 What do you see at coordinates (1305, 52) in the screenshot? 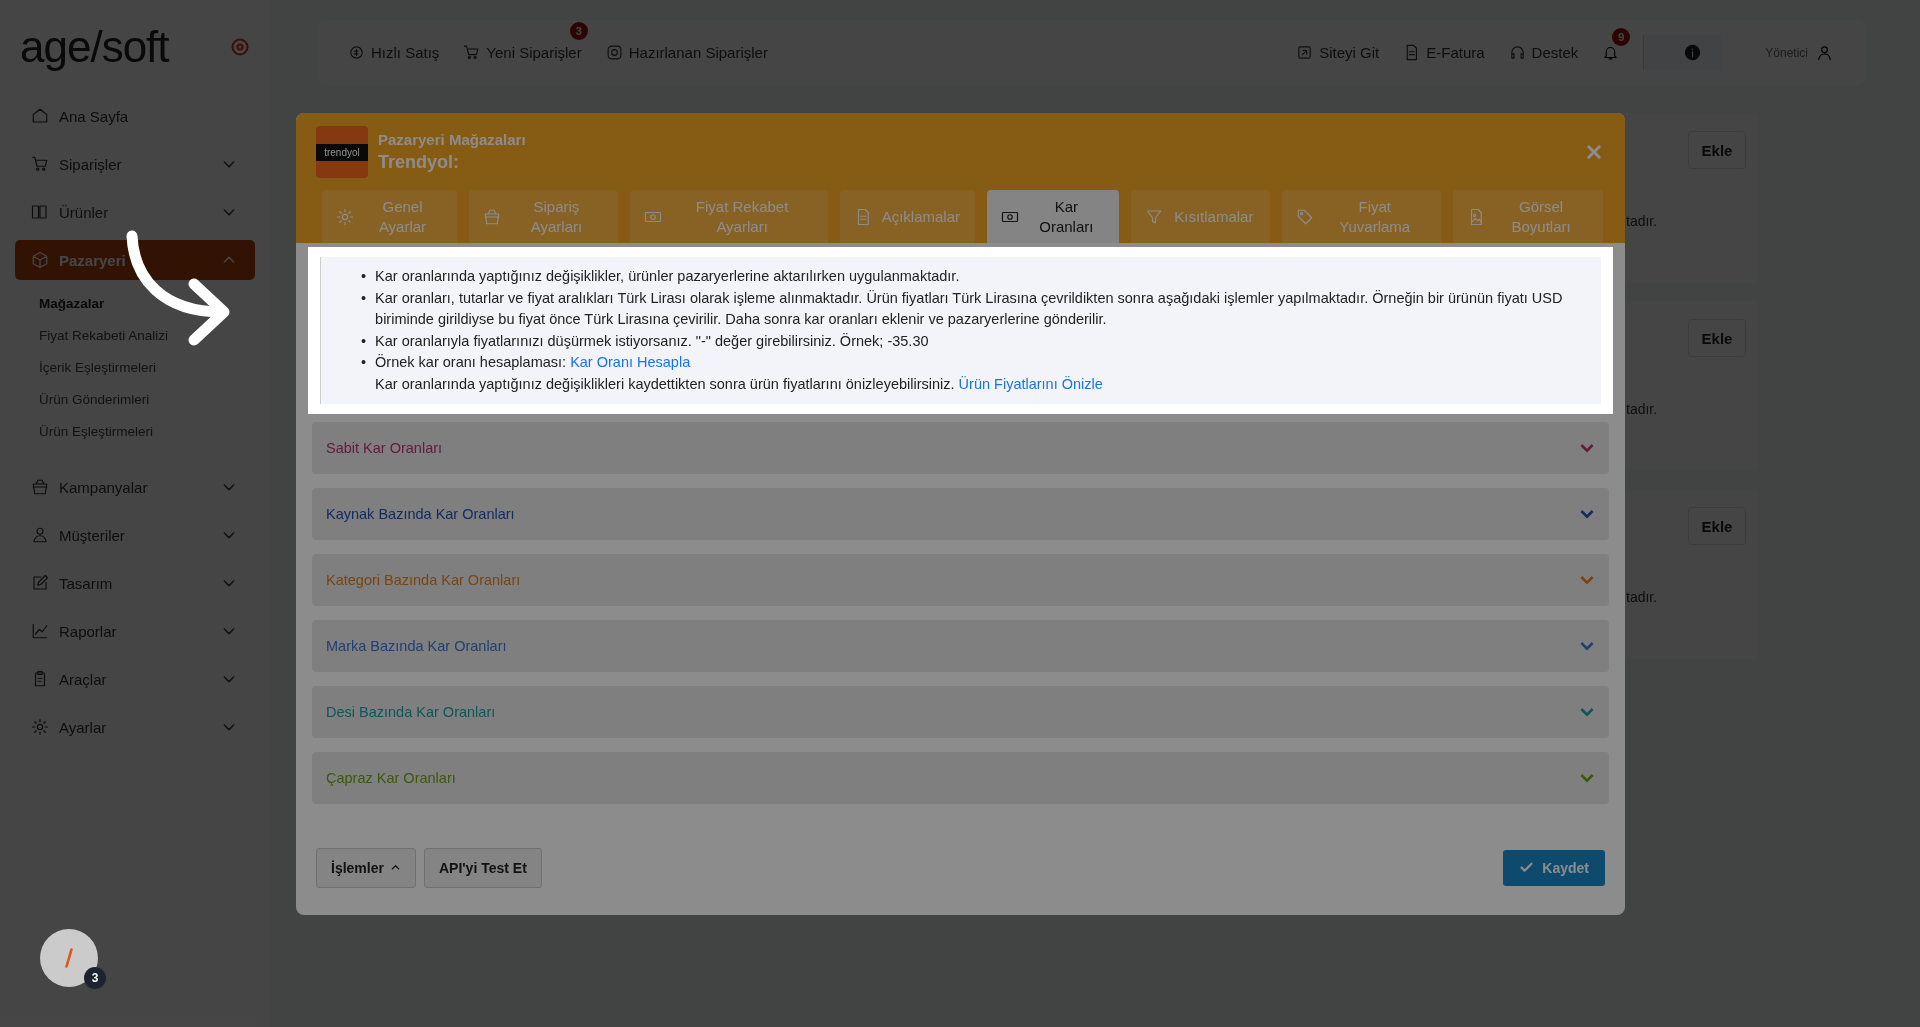
I see `external-link-icon` at bounding box center [1305, 52].